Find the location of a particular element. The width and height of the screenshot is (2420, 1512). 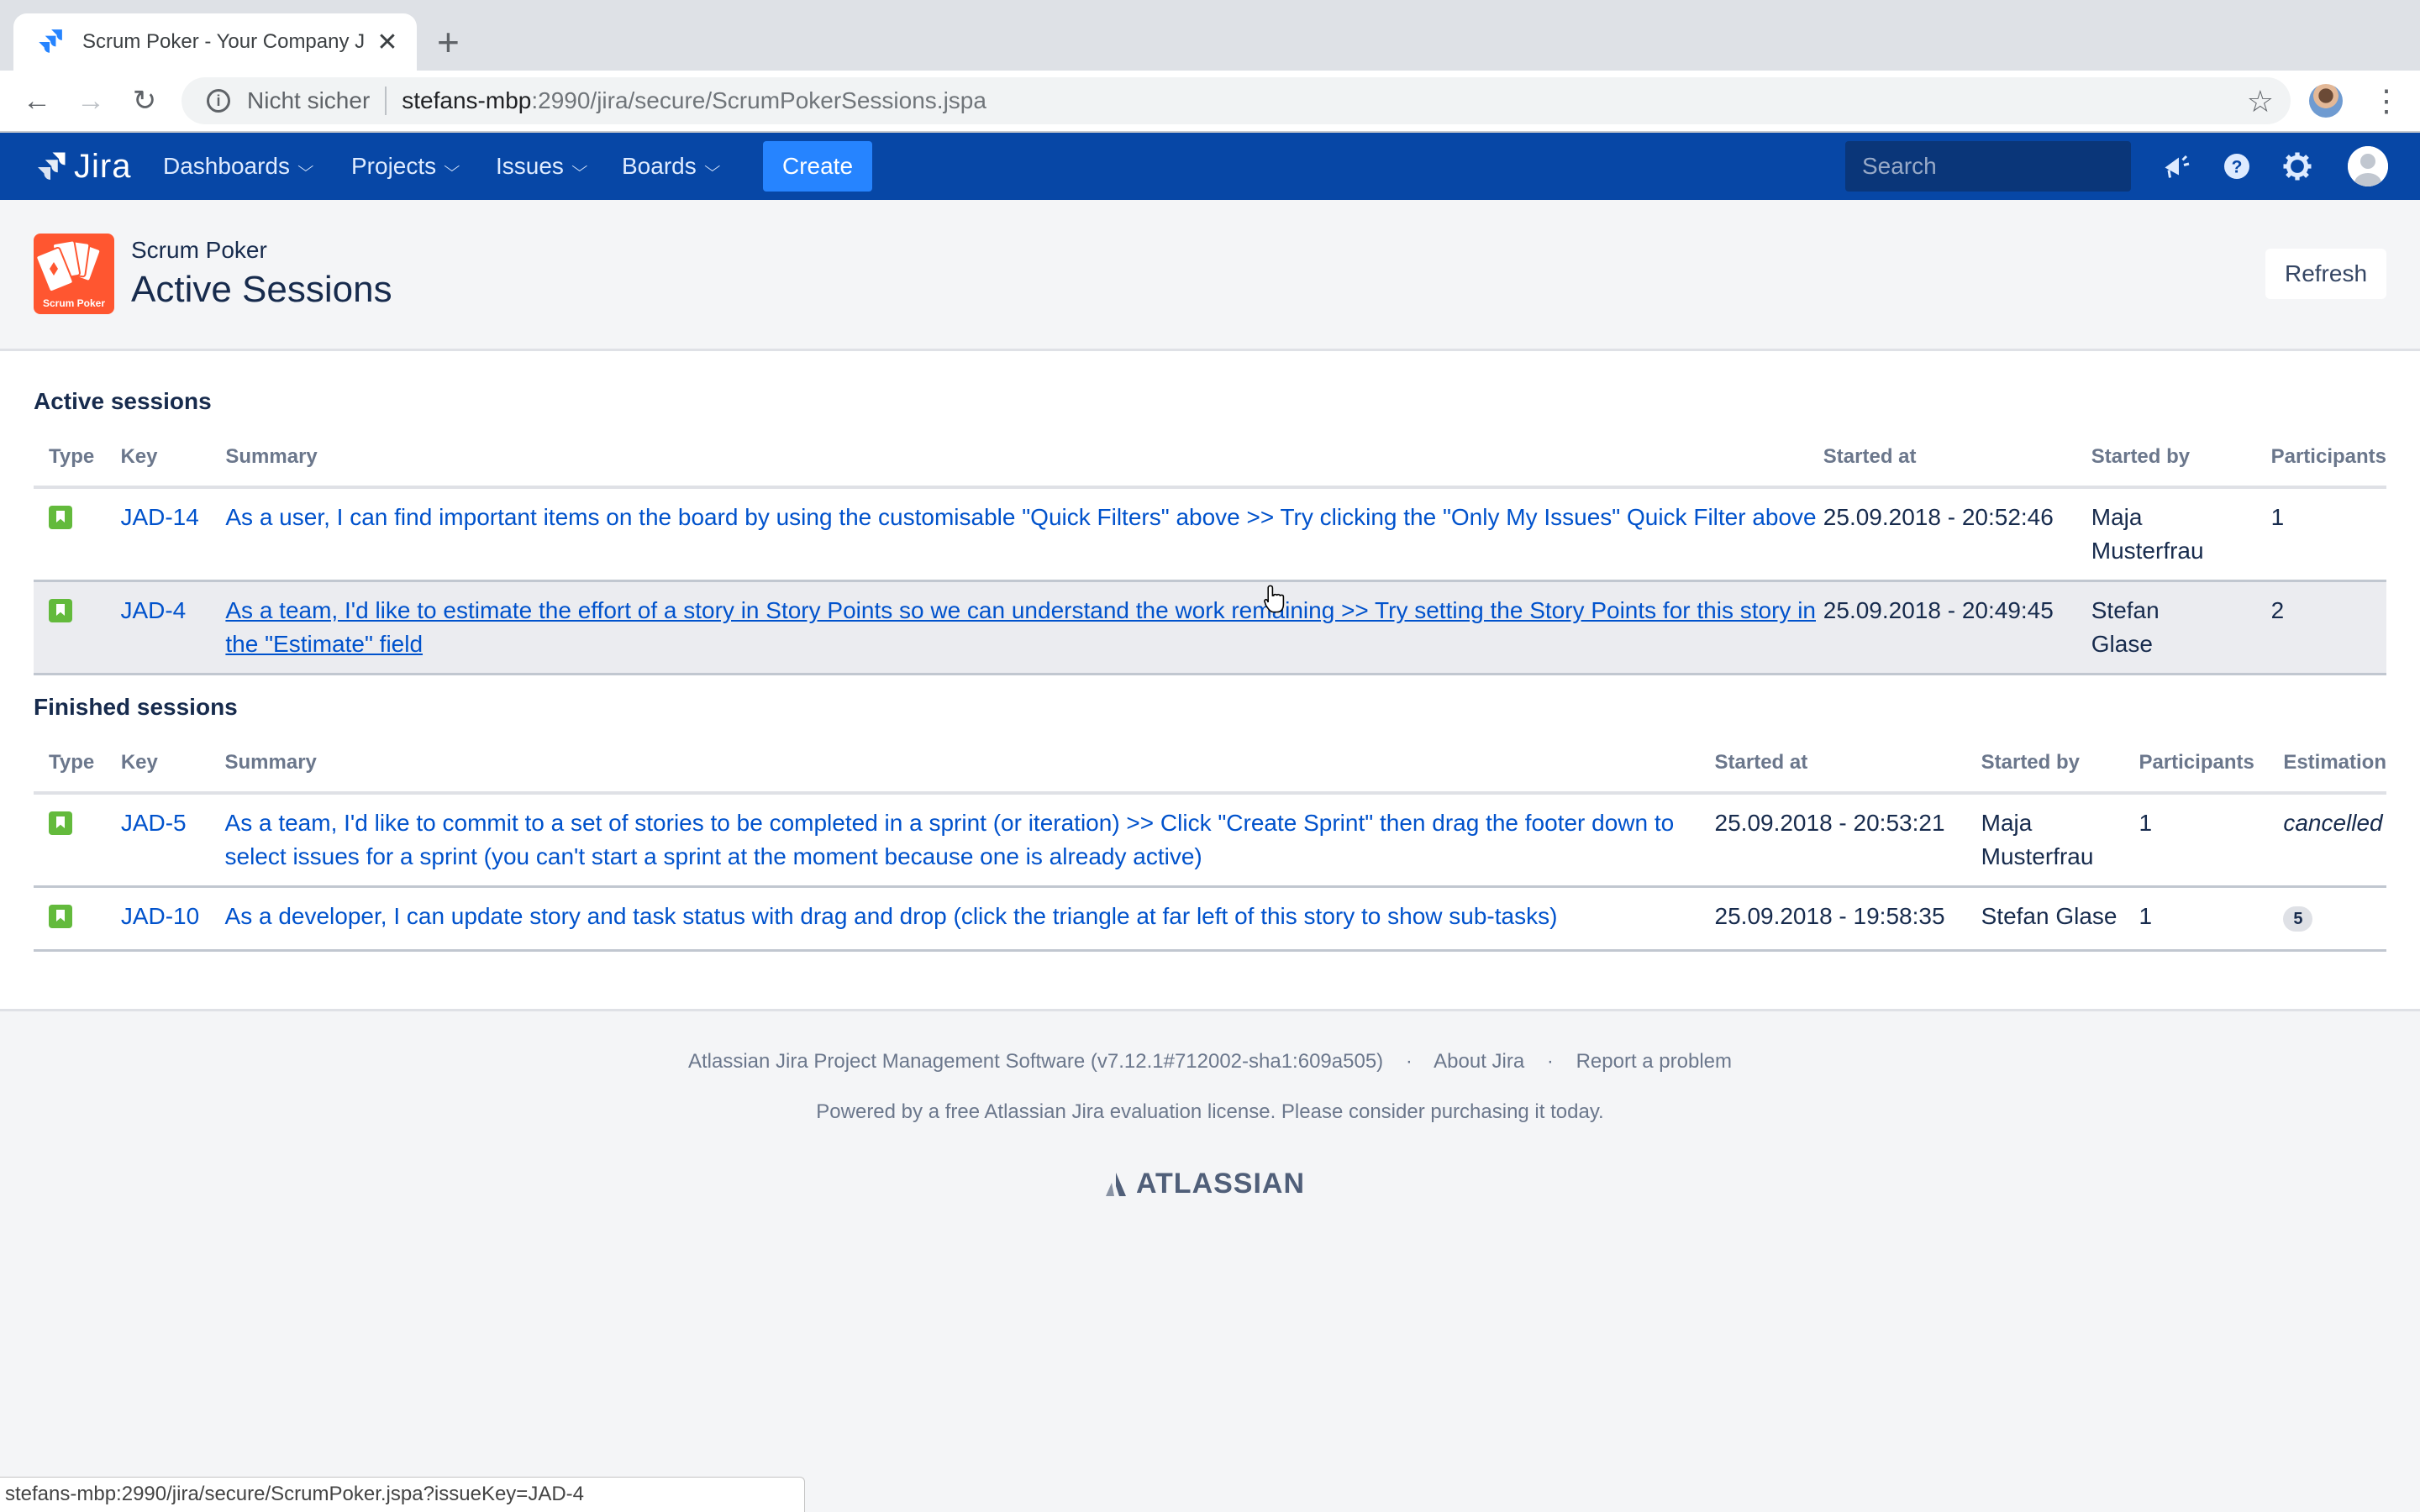

nav-label: Projects is located at coordinates (394, 166).